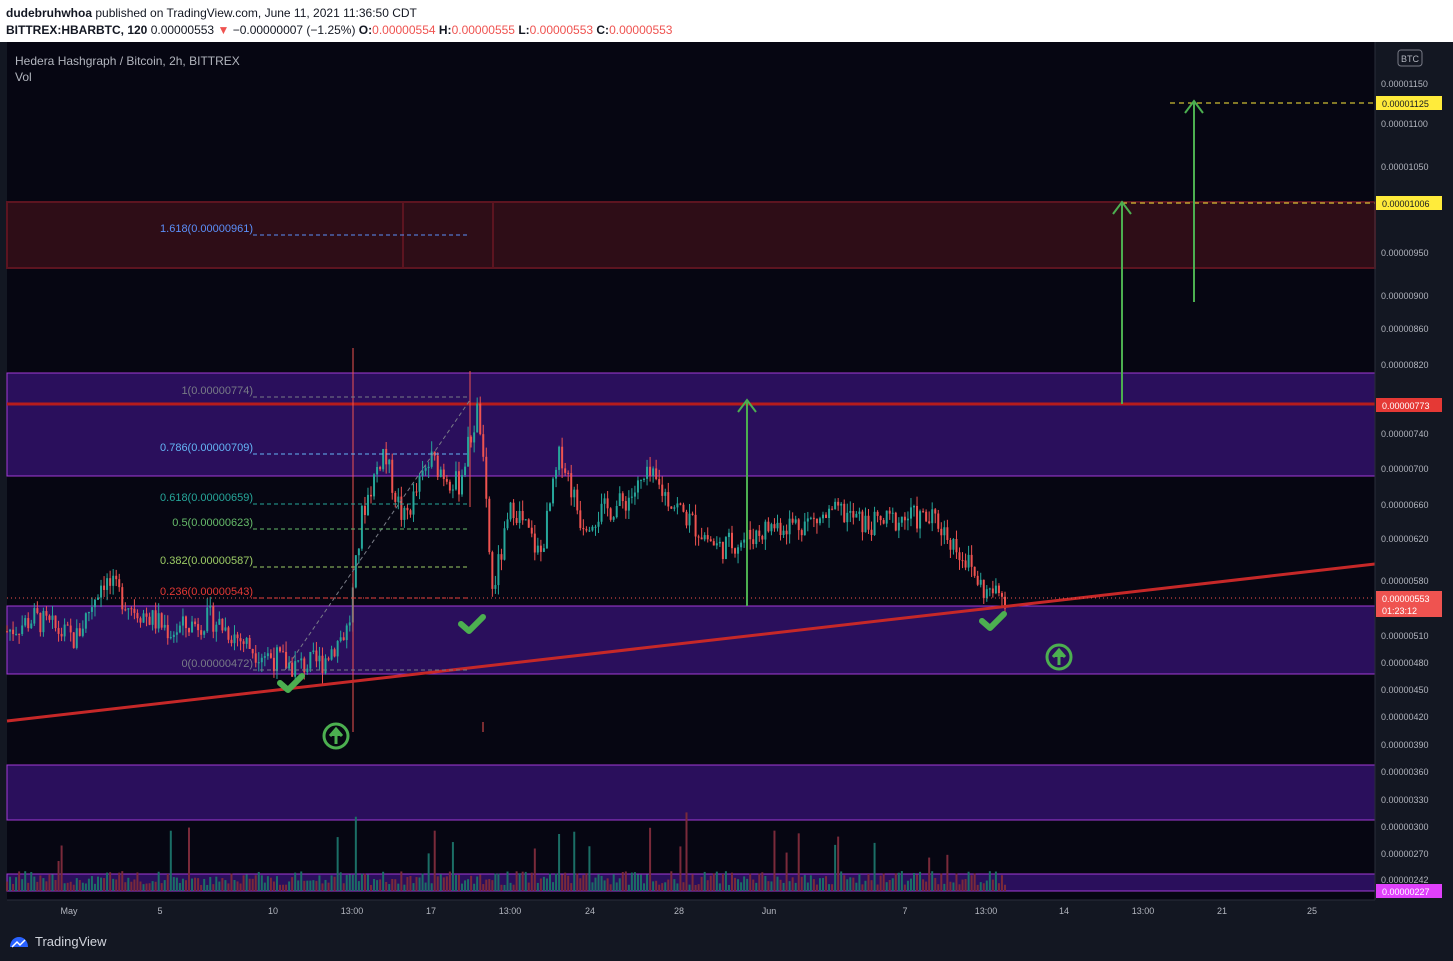 Image resolution: width=1453 pixels, height=961 pixels. I want to click on purple-zone-lower, so click(691, 792).